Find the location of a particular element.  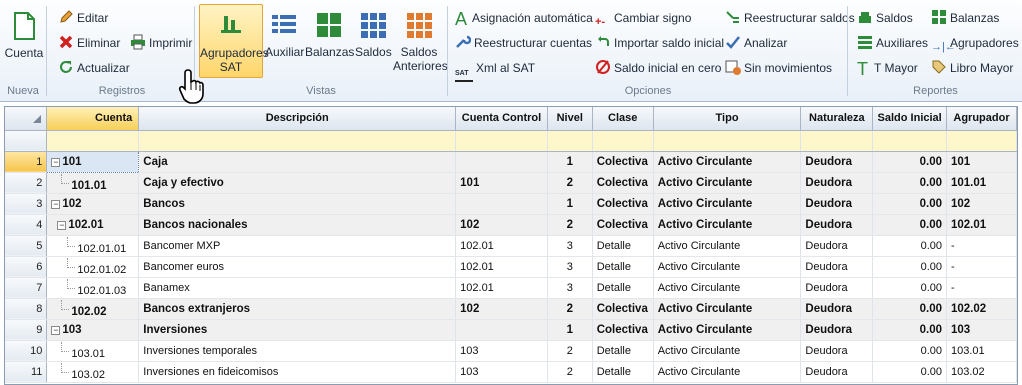

cell-agrupador: 103.01 is located at coordinates (981, 351).